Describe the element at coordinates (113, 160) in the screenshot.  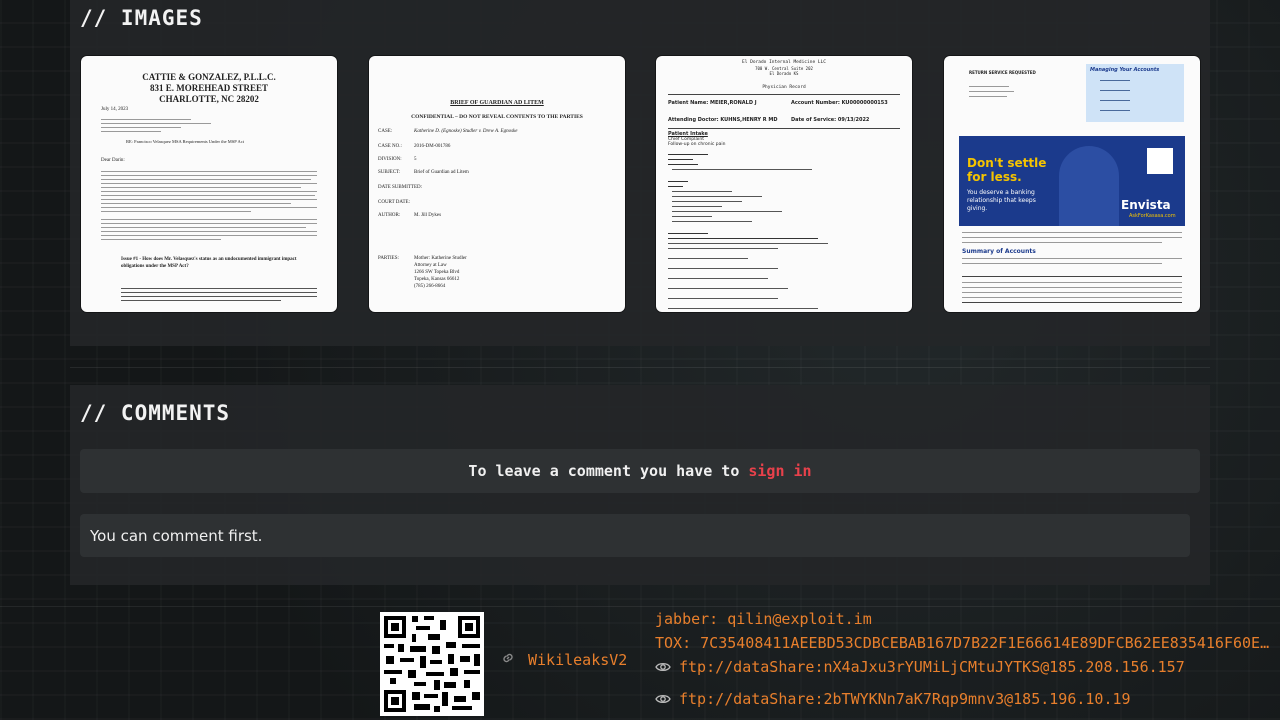
I see `letter-salutation: Dear Darin:` at that location.